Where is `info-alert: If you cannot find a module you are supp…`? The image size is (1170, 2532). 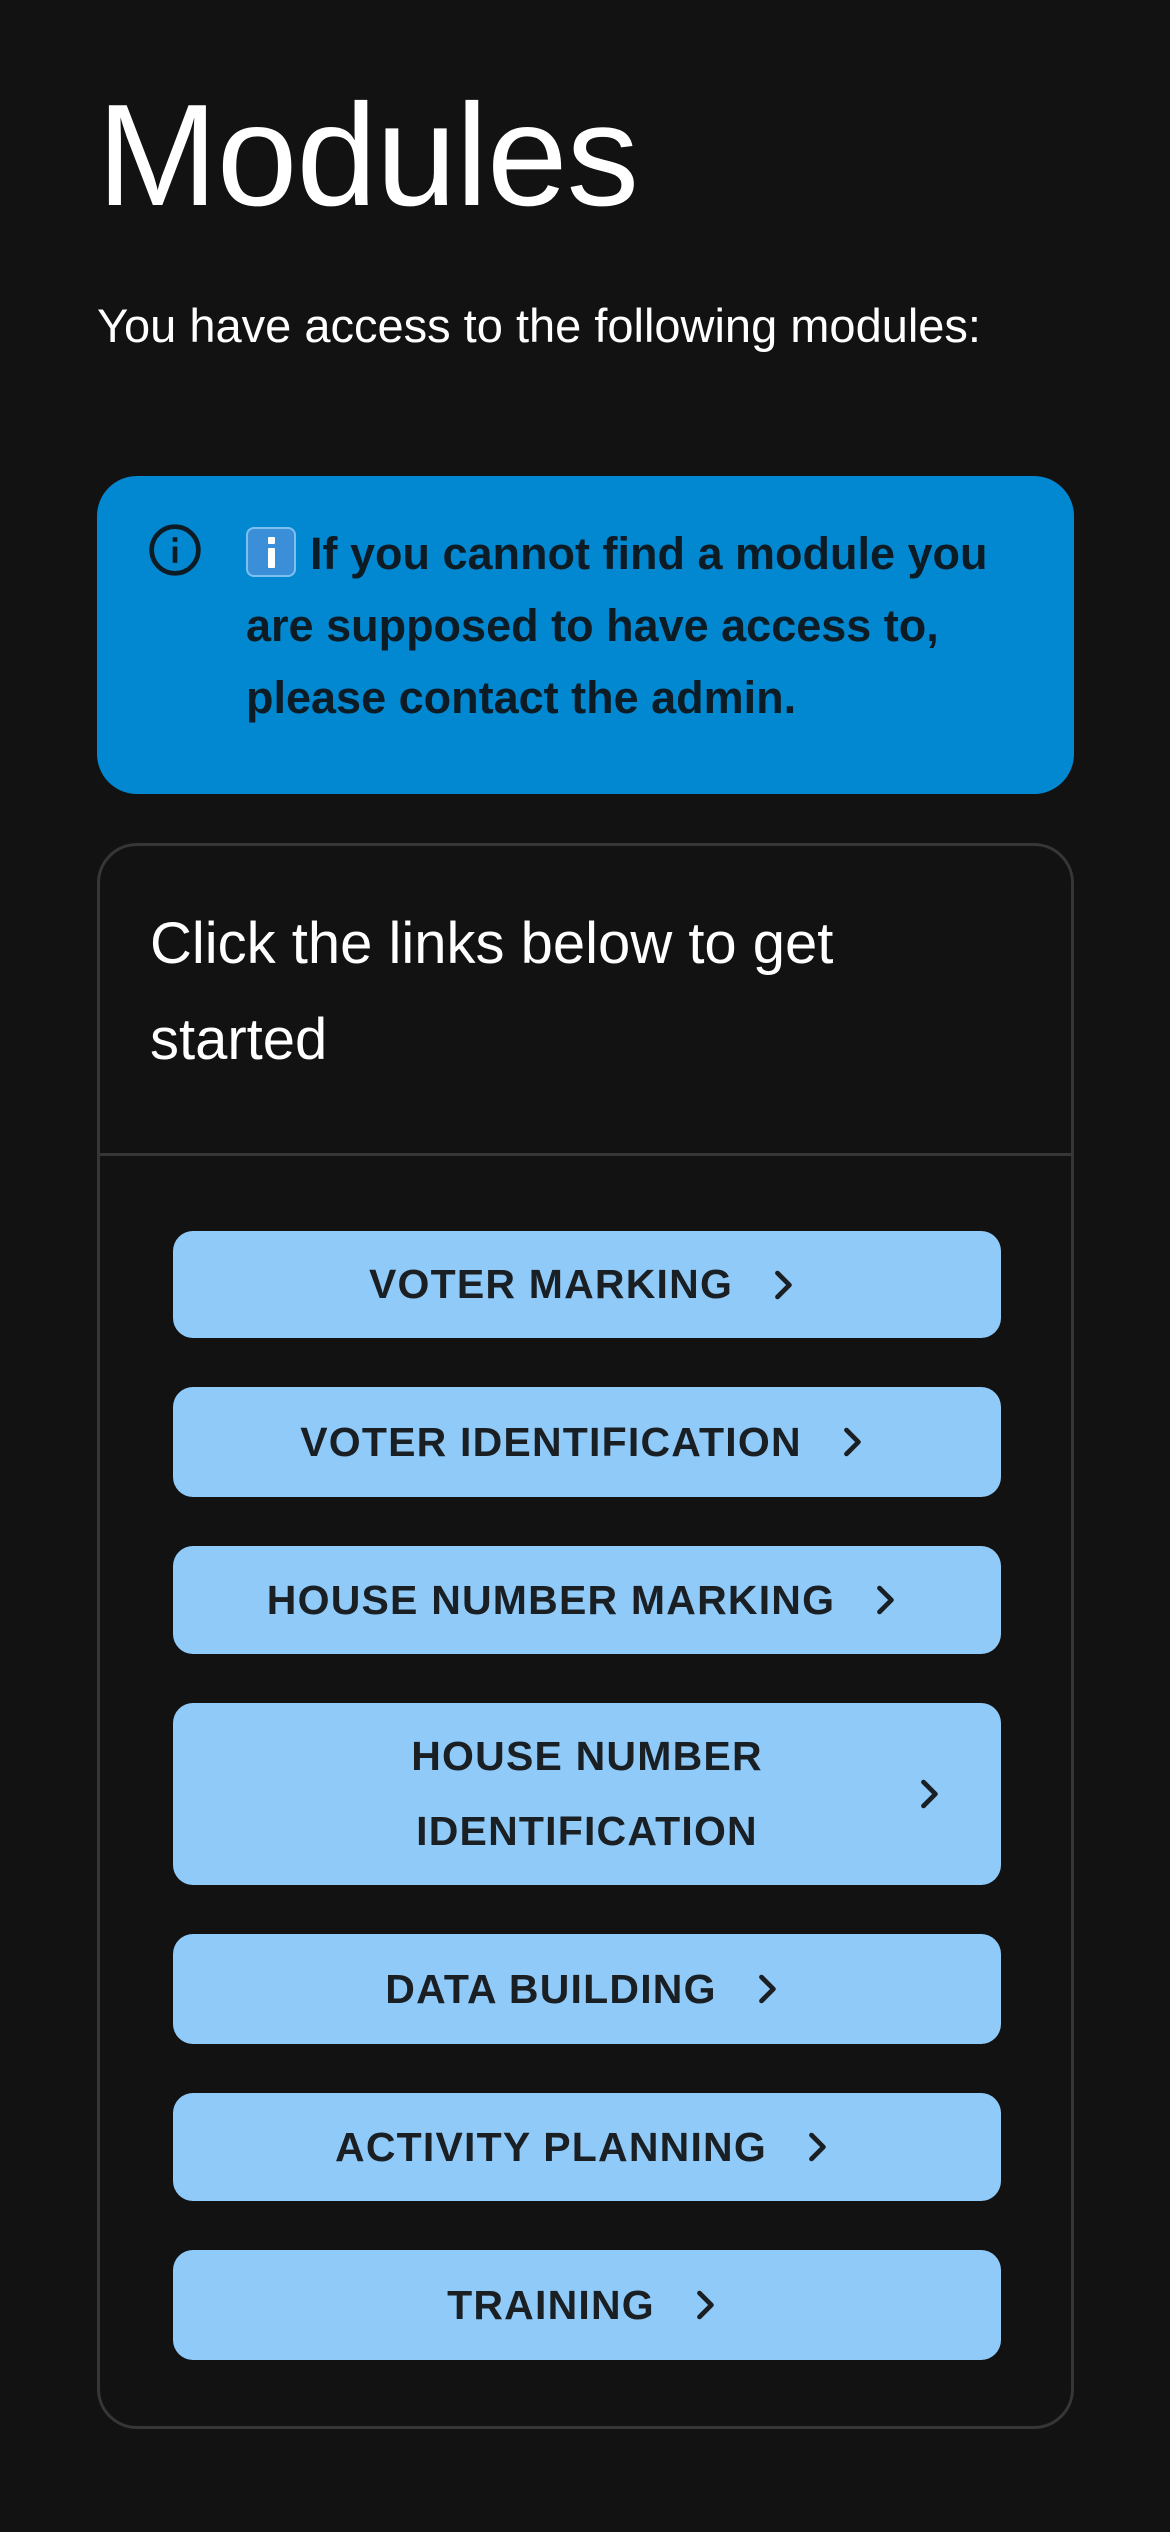 info-alert: If you cannot find a module you are supp… is located at coordinates (585, 635).